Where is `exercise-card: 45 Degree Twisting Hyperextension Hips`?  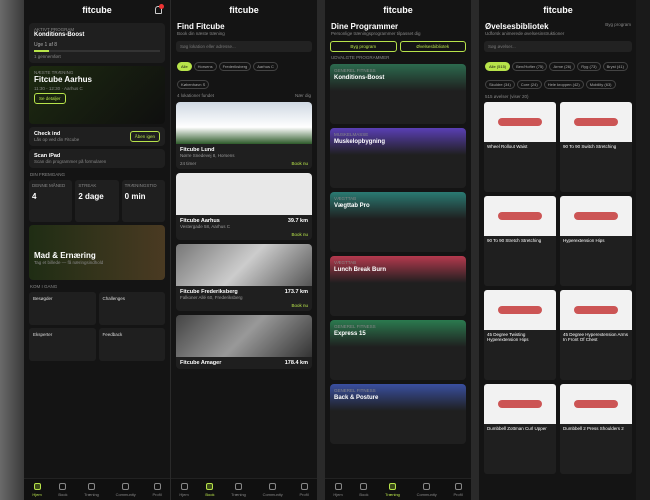
exercise-card: 45 Degree Twisting Hyperextension Hips is located at coordinates (520, 335).